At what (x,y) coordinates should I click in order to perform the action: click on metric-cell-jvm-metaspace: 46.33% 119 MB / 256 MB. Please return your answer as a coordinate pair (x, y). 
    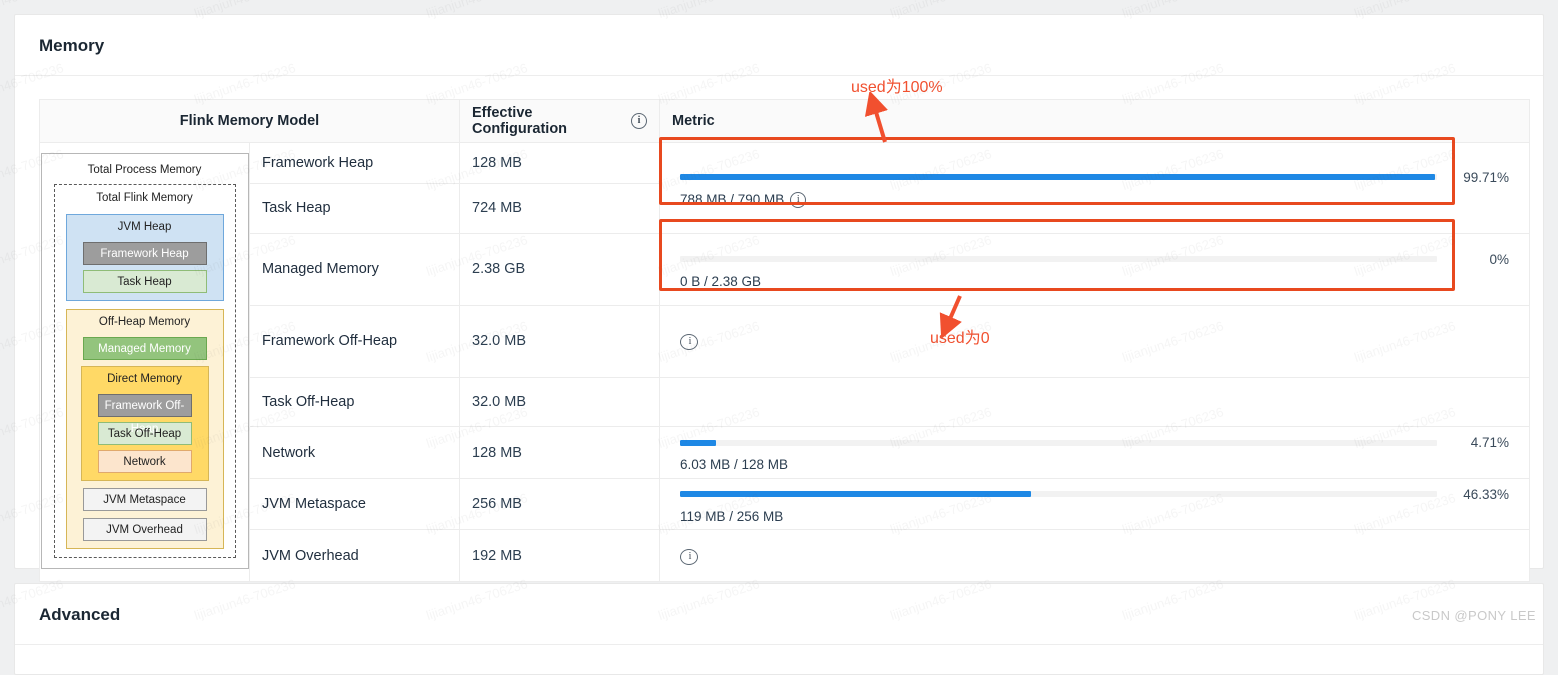
    Looking at the image, I should click on (1094, 504).